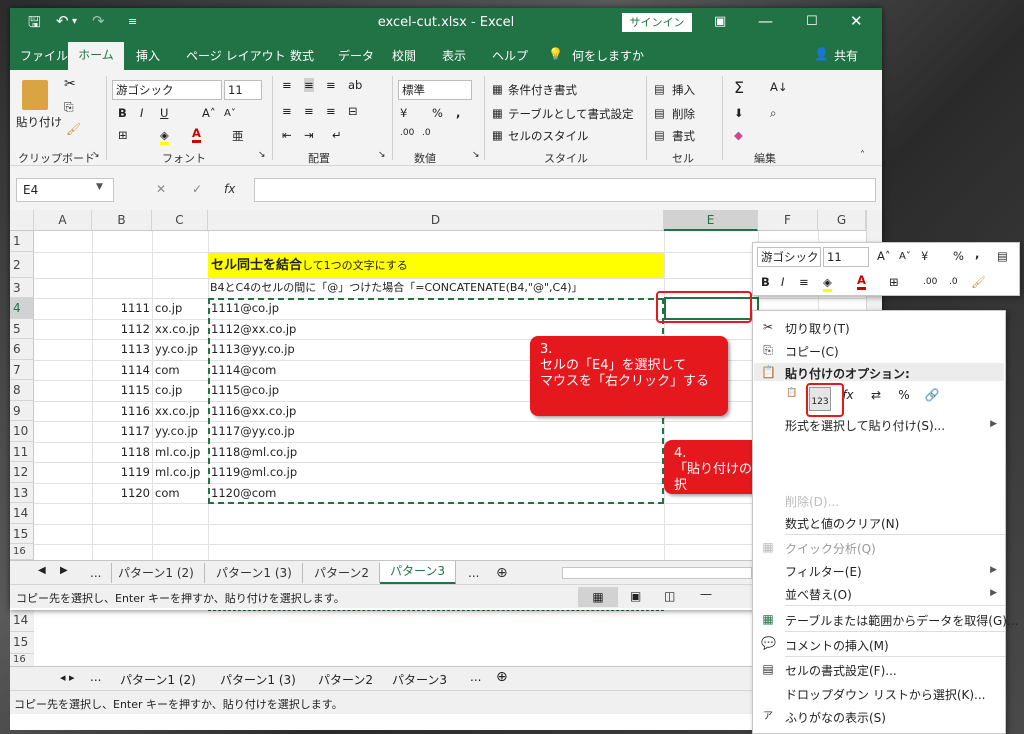 This screenshot has width=1024, height=734. I want to click on cell-style-button: セルのスタイル, so click(548, 136).